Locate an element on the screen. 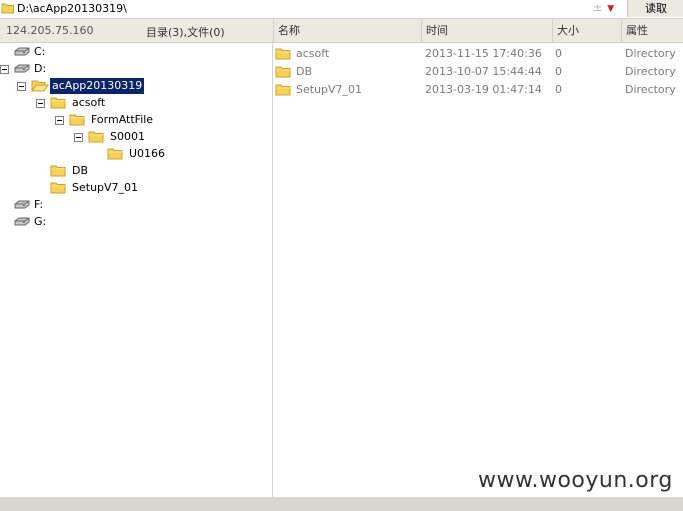 This screenshot has height=511, width=683. path-dropdown: ± ▼ is located at coordinates (603, 7).